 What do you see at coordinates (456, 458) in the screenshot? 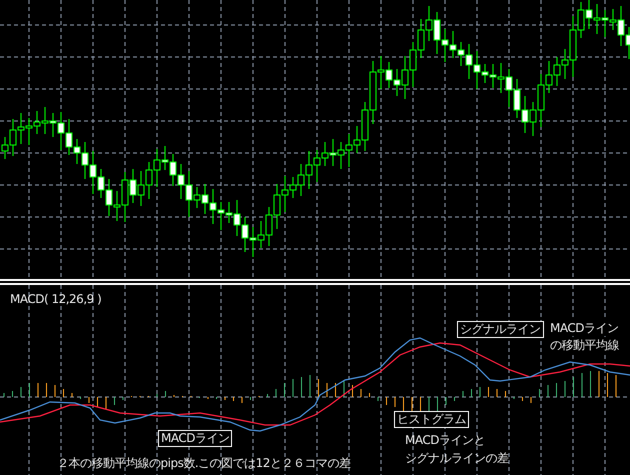
I see `histogram-note: シグナルラインの差` at bounding box center [456, 458].